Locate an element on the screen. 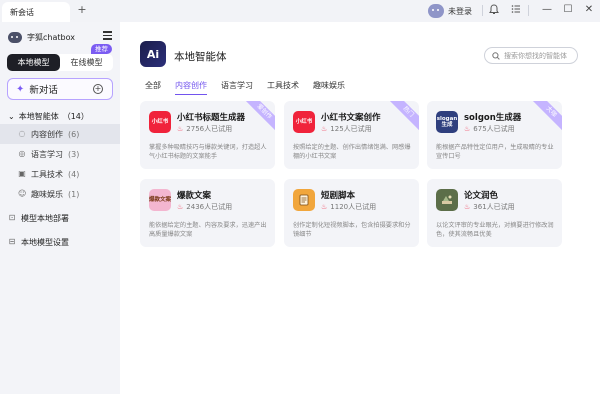 Image resolution: width=600 pixels, height=394 pixels. viral-copy-icon: 爆款文案 is located at coordinates (160, 200).